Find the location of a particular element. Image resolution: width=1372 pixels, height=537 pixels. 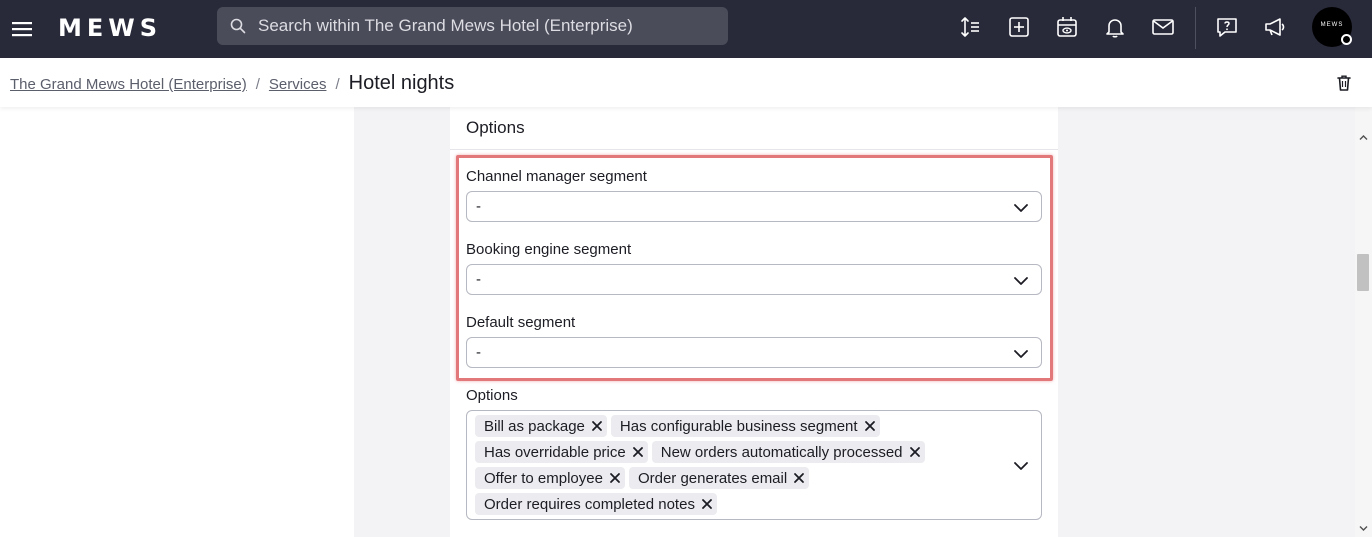

option-chip: Order generates email is located at coordinates (719, 478).